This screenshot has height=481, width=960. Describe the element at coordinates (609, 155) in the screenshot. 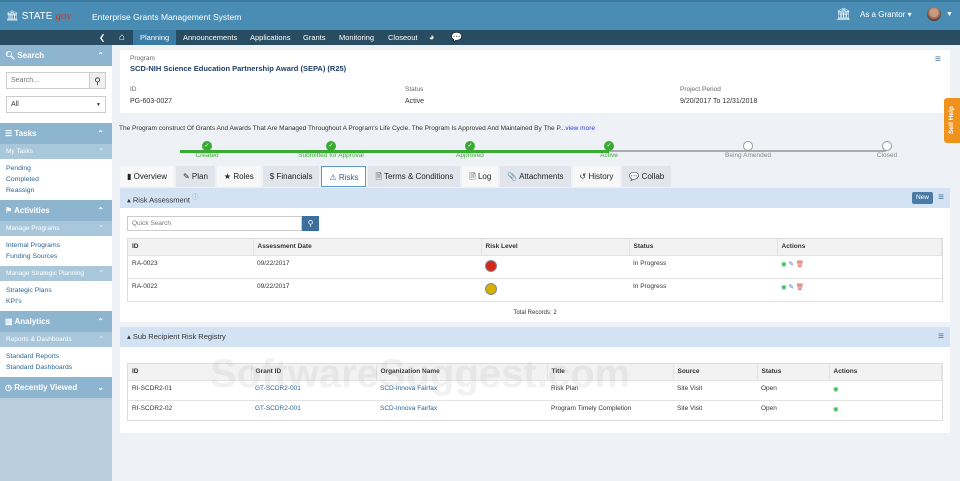

I see `lifecycle-step-label: Active` at that location.